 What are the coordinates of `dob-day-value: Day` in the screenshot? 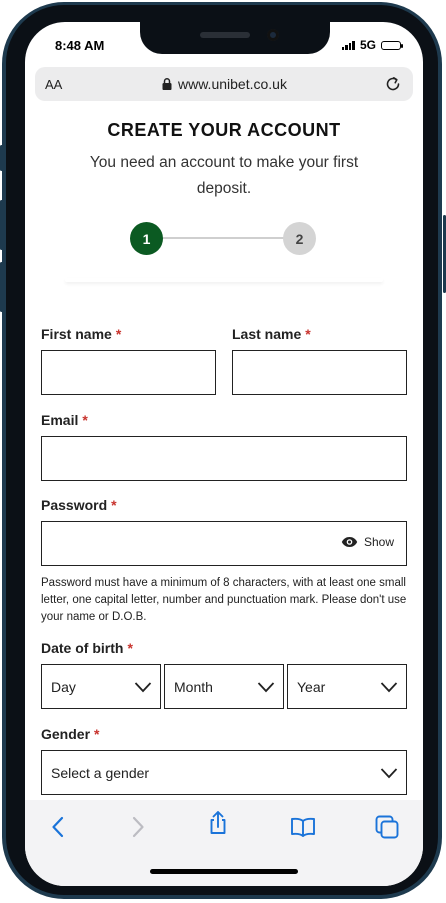 It's located at (63, 686).